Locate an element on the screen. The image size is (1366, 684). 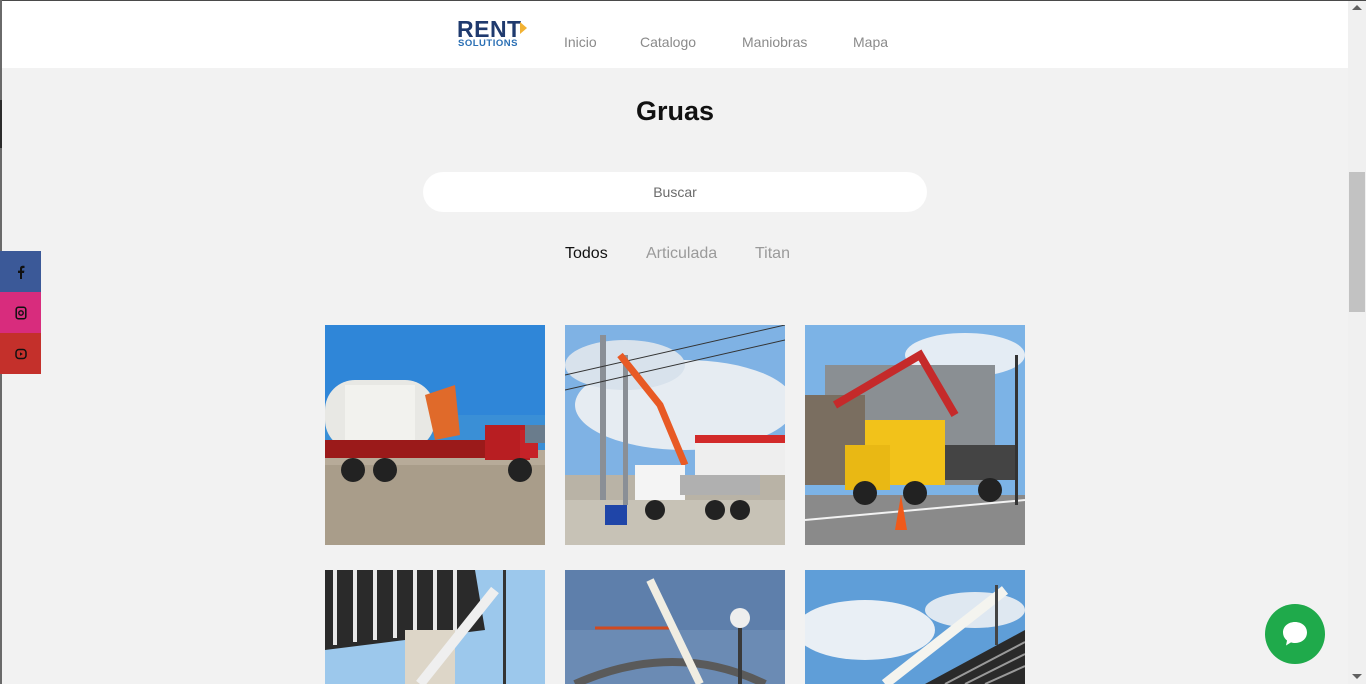
scroll-down-icon is located at coordinates (1357, 676).